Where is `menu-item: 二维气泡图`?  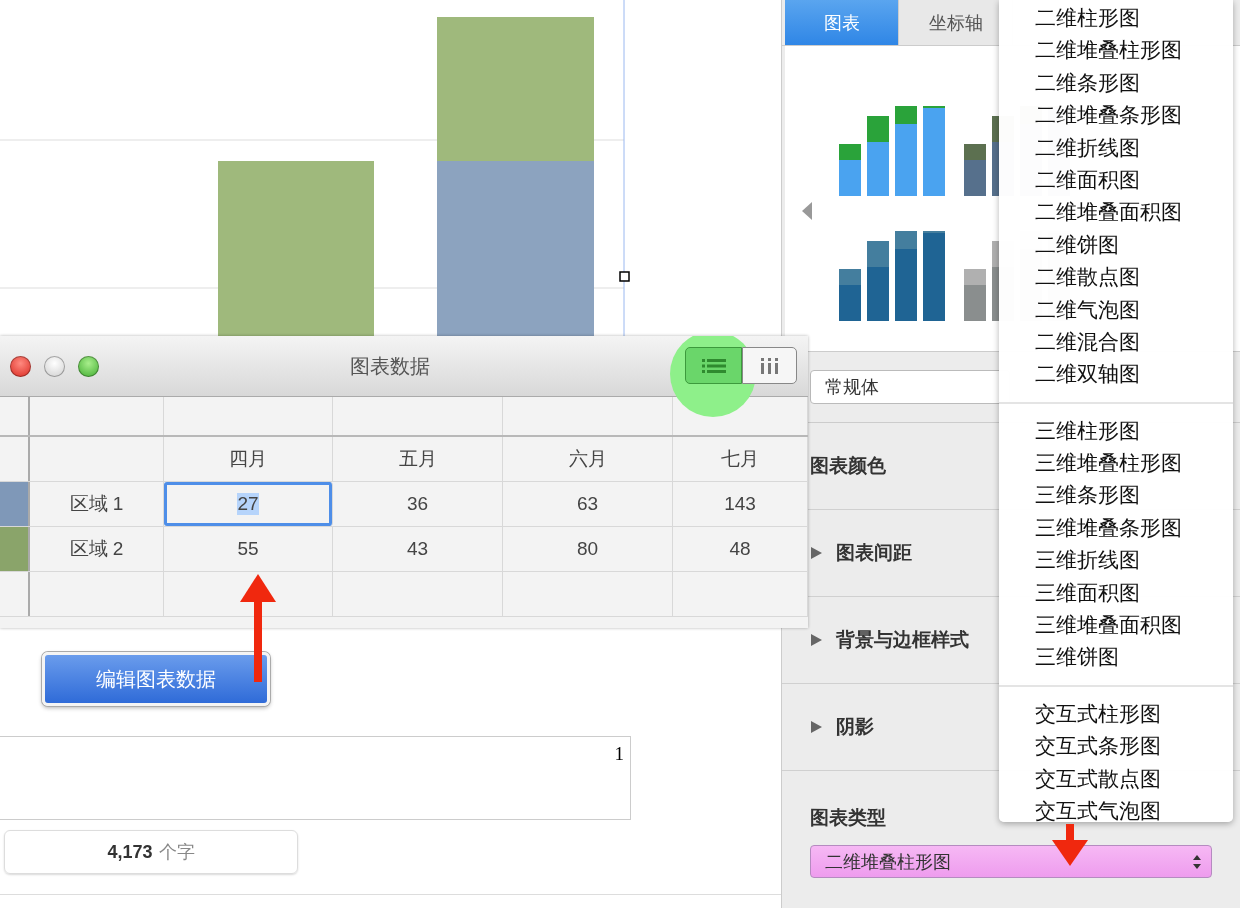
menu-item: 二维气泡图 is located at coordinates (1116, 309).